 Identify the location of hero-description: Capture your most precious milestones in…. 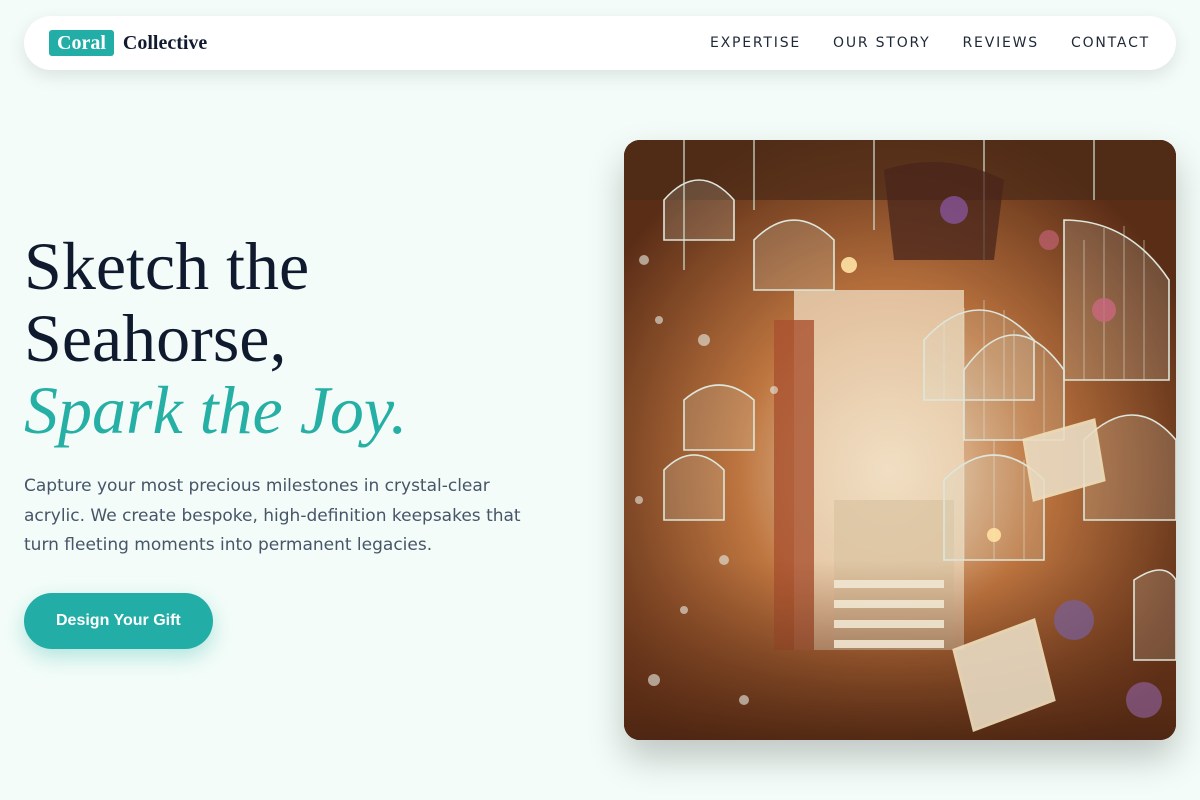
(272, 515).